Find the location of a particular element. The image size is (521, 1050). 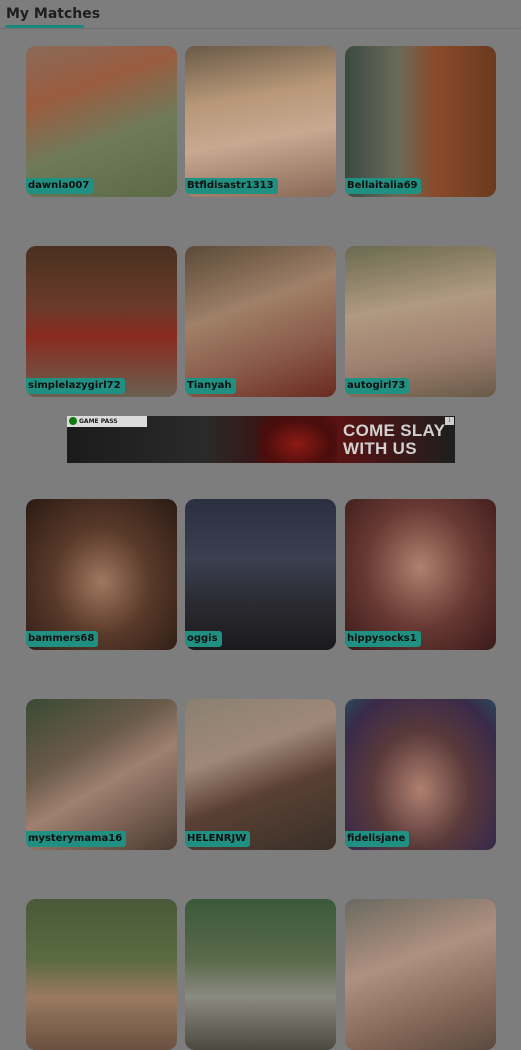

match-username: dawnla007 is located at coordinates (60, 186).